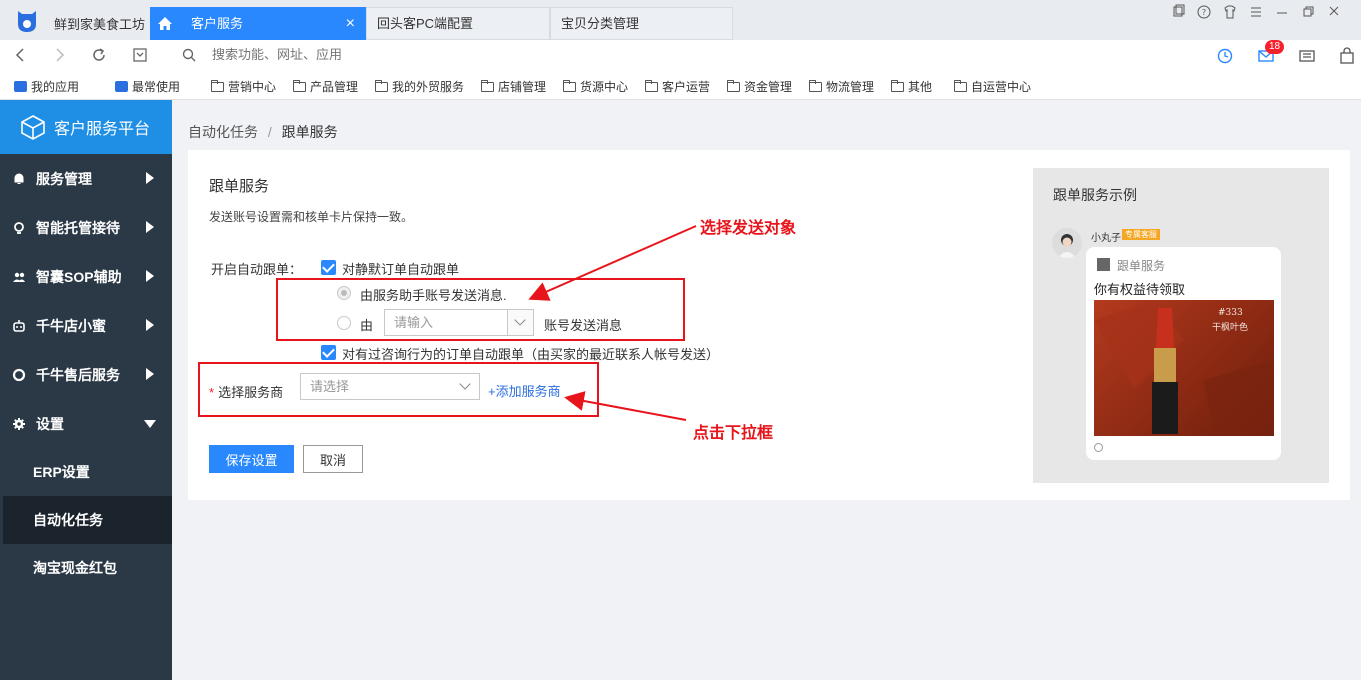  I want to click on tab-close-icon: ×, so click(350, 23).